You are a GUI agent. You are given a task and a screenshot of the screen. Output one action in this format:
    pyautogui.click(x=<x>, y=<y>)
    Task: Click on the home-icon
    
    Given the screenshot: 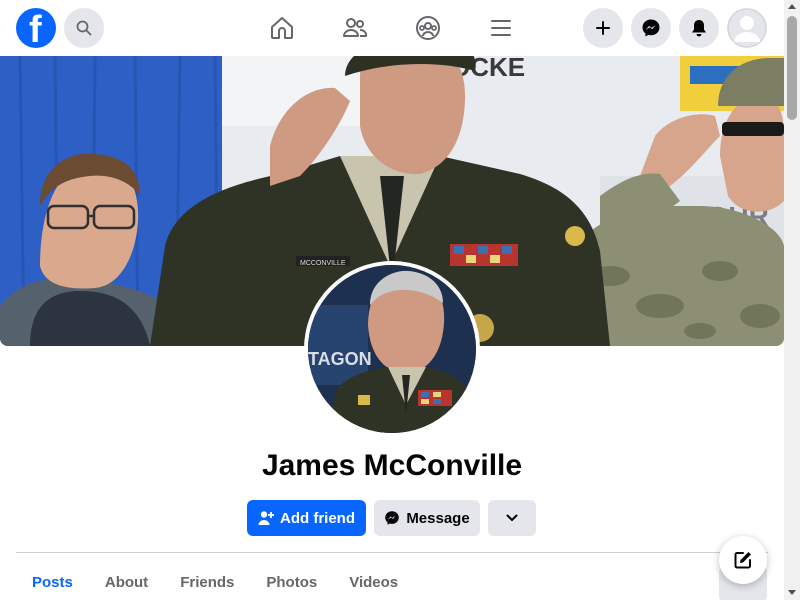 What is the action you would take?
    pyautogui.click(x=282, y=28)
    